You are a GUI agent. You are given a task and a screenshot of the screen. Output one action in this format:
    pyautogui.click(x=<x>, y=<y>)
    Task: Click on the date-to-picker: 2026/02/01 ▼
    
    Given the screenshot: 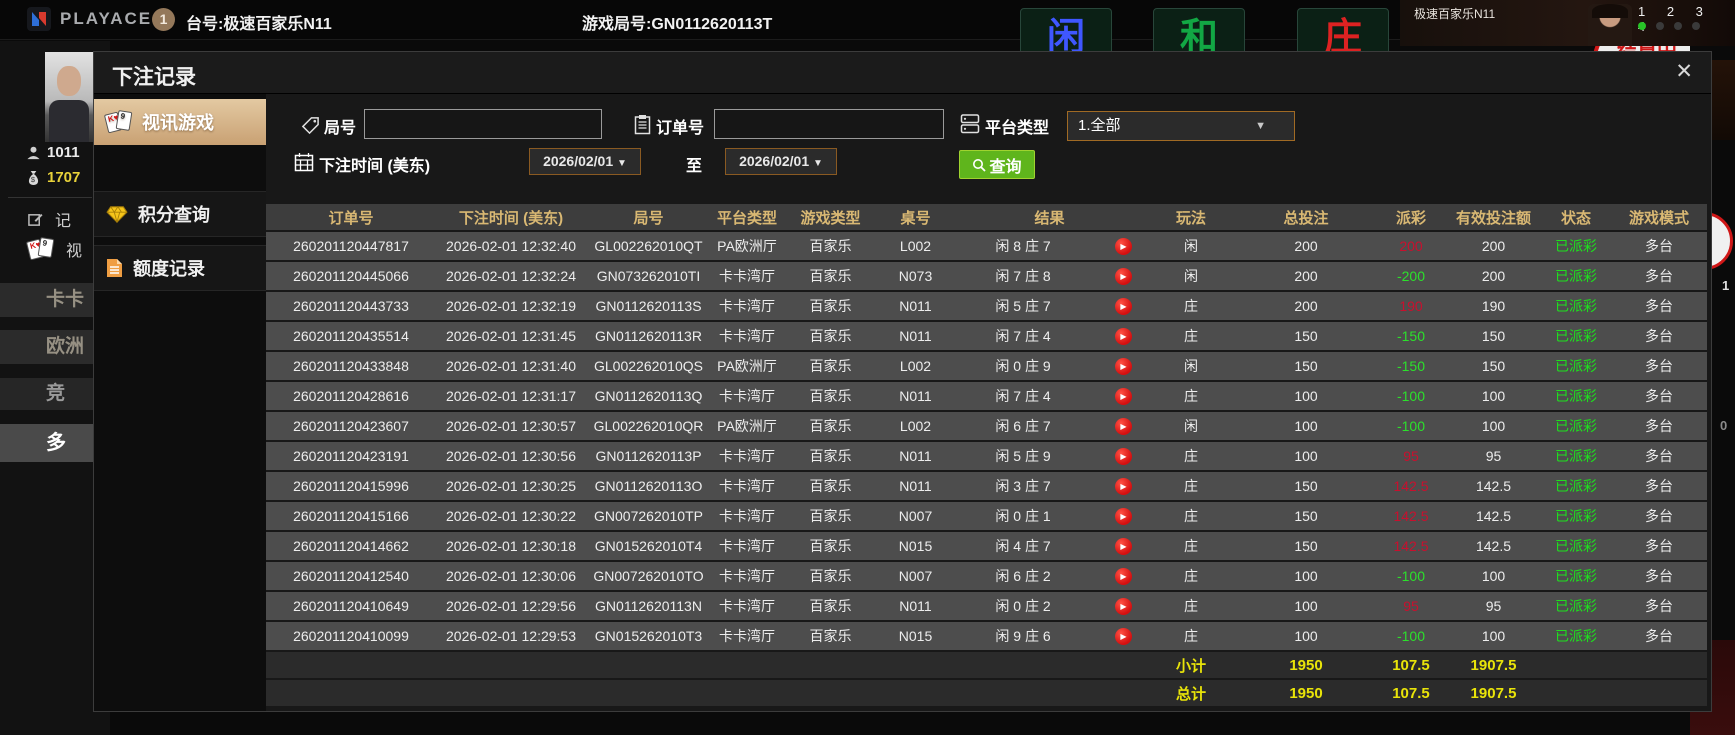 What is the action you would take?
    pyautogui.click(x=781, y=161)
    